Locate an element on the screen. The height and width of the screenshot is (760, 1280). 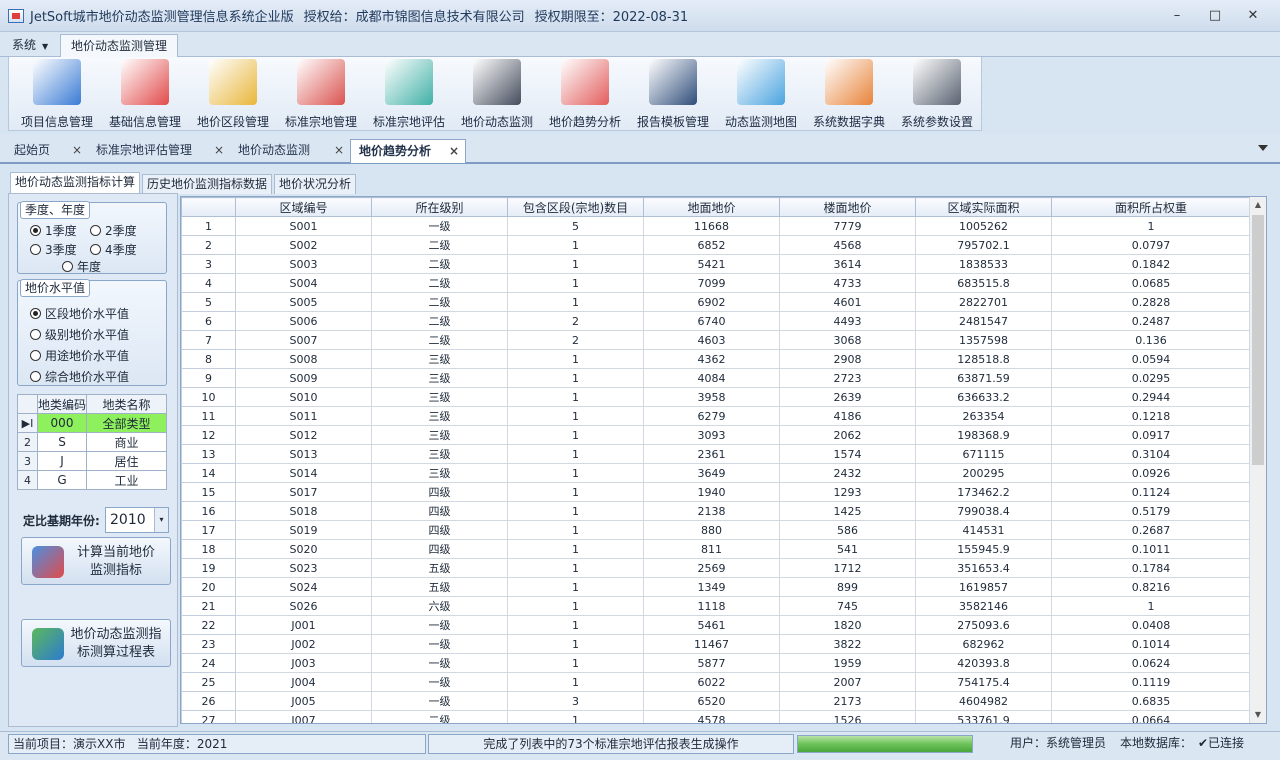
table-cell: 1118 is located at coordinates (711, 606).